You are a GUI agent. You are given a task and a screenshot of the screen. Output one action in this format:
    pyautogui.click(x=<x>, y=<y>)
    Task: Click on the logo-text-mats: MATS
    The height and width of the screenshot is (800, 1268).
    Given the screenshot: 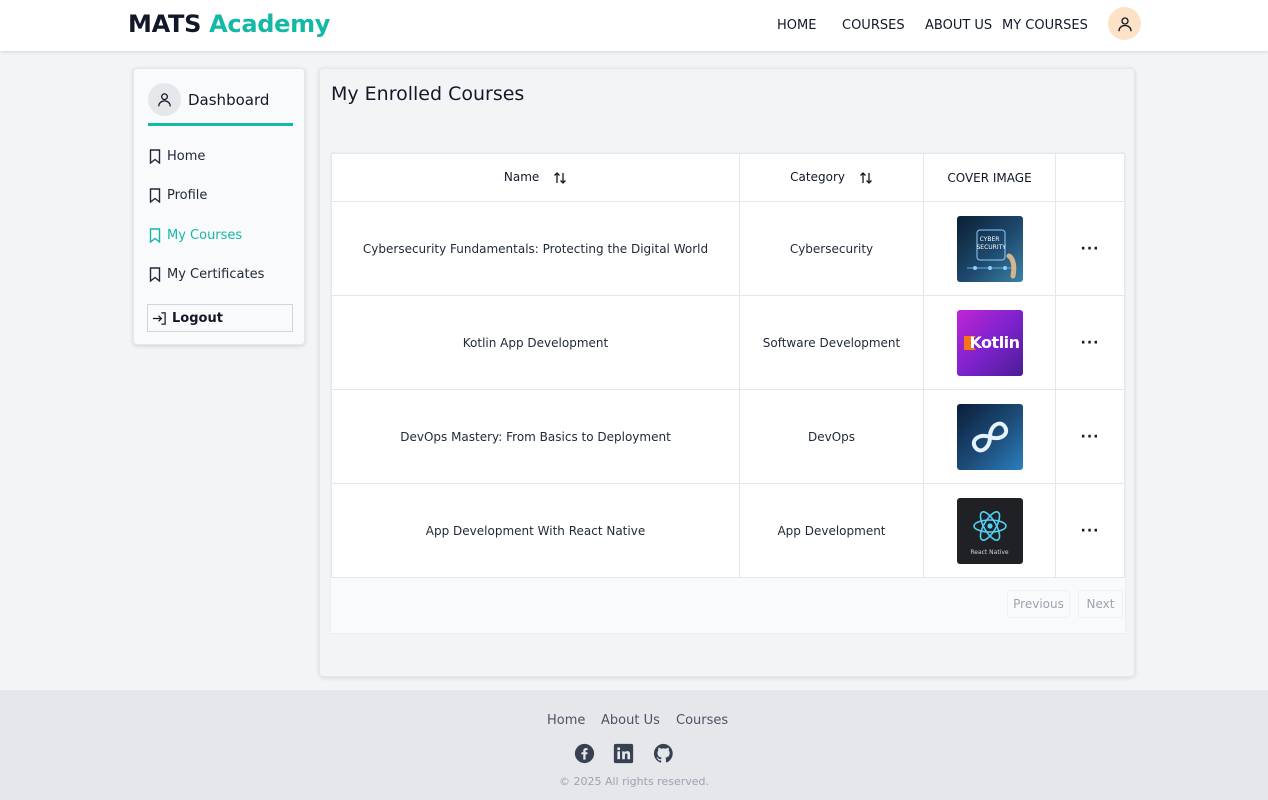 What is the action you would take?
    pyautogui.click(x=165, y=24)
    